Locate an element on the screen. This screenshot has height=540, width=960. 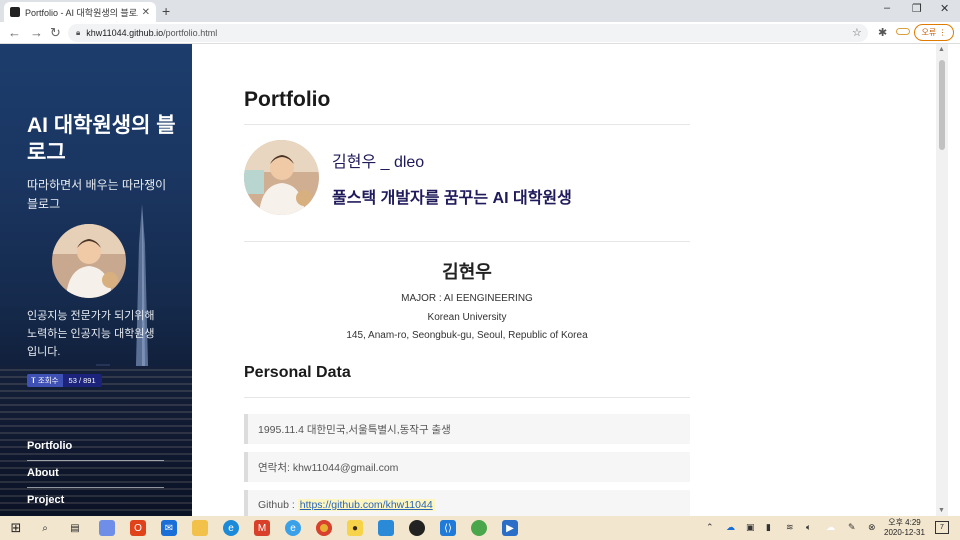
url-host: khw11044.github.io is located at coordinates (125, 33).